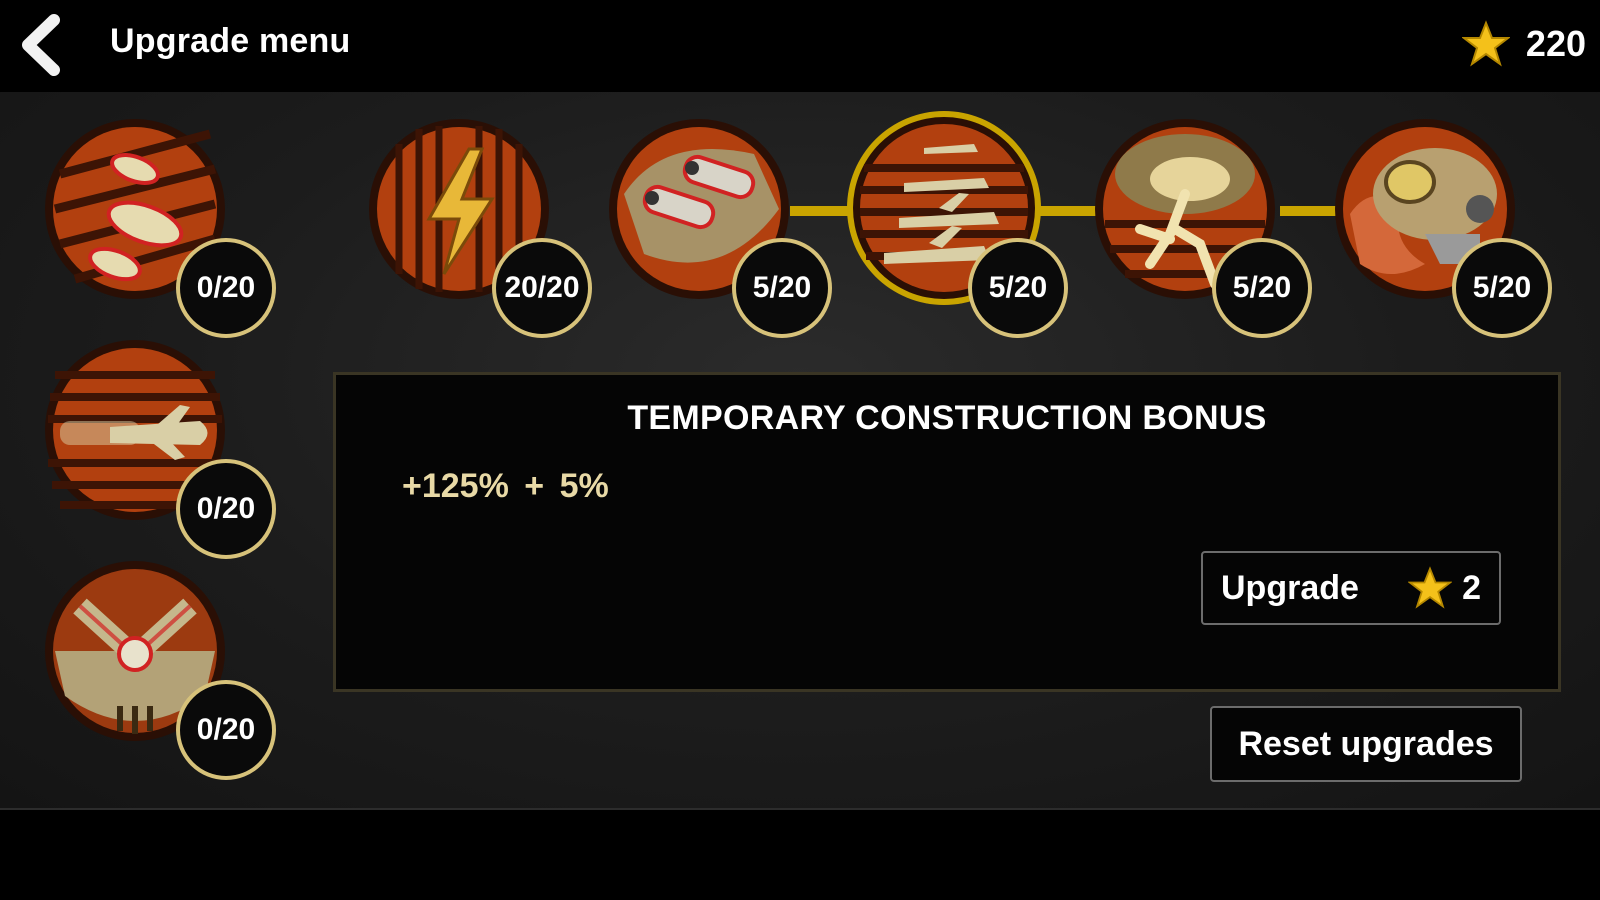 Image resolution: width=1600 pixels, height=900 pixels. Describe the element at coordinates (542, 288) in the screenshot. I see `level-badge: 20/20` at that location.